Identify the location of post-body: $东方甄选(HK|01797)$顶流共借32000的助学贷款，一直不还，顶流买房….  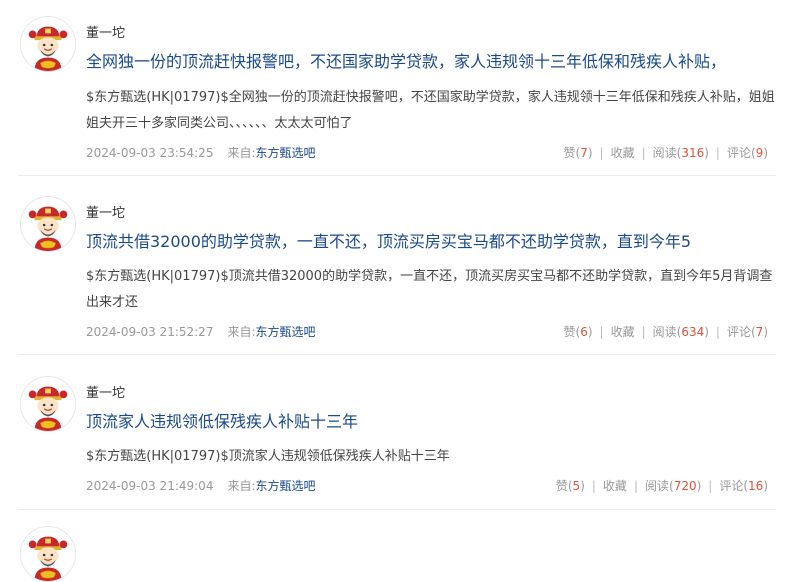
(429, 289).